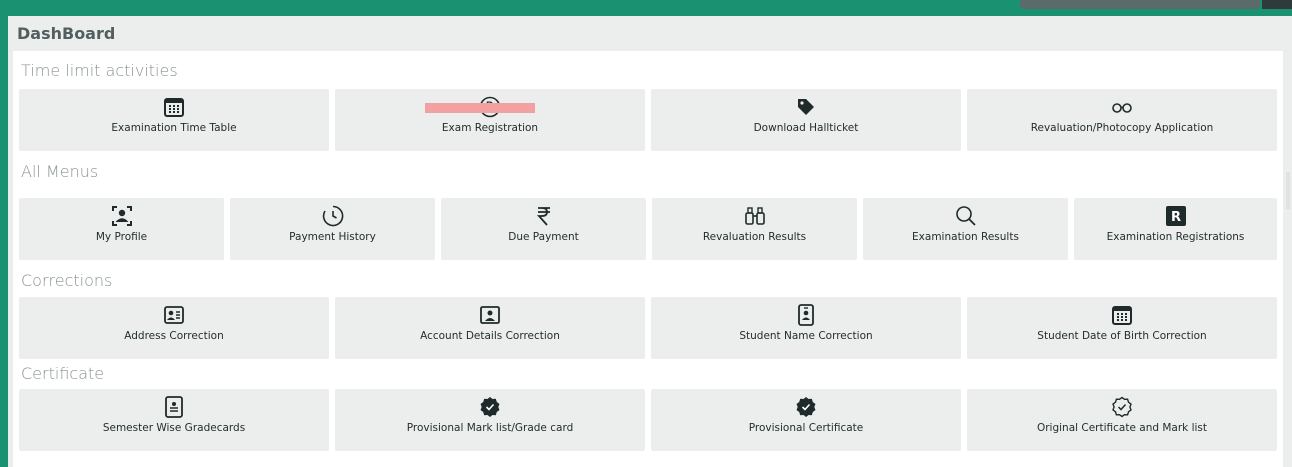 The height and width of the screenshot is (467, 1292). I want to click on tile-label: Download Hallticket, so click(806, 128).